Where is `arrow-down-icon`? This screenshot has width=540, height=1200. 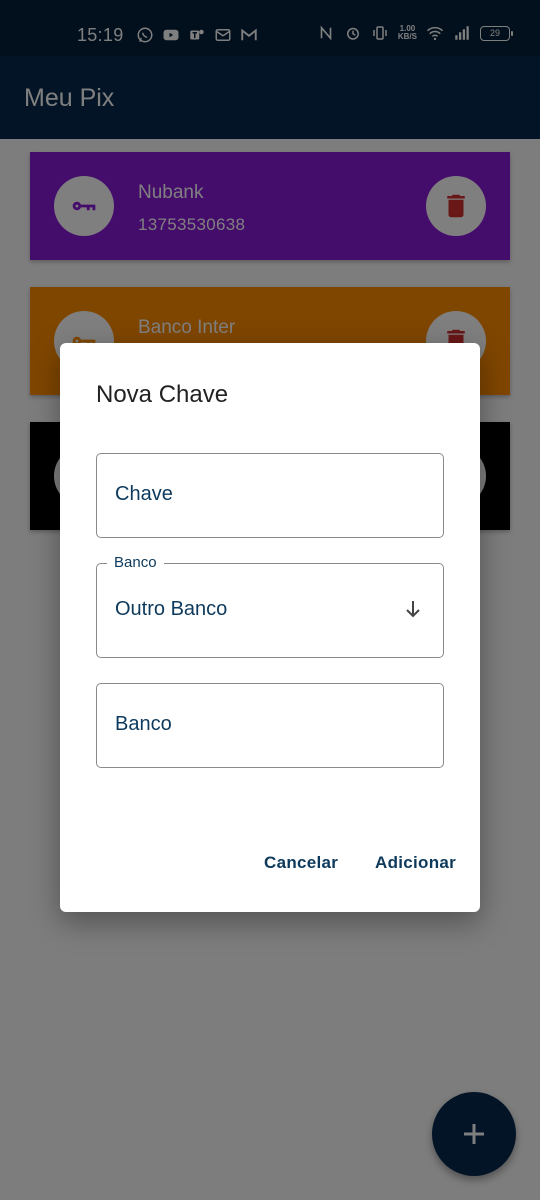 arrow-down-icon is located at coordinates (413, 609).